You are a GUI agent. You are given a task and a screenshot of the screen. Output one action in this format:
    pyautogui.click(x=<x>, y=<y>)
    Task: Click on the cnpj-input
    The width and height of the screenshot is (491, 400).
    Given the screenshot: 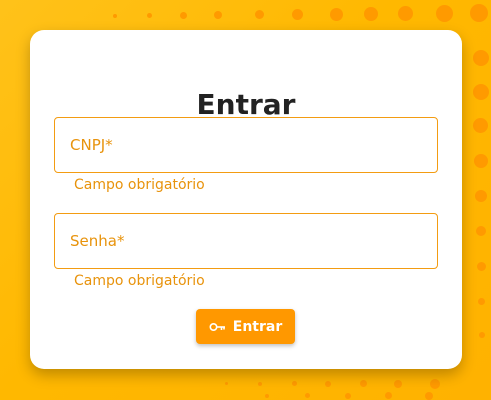 What is the action you would take?
    pyautogui.click(x=246, y=145)
    